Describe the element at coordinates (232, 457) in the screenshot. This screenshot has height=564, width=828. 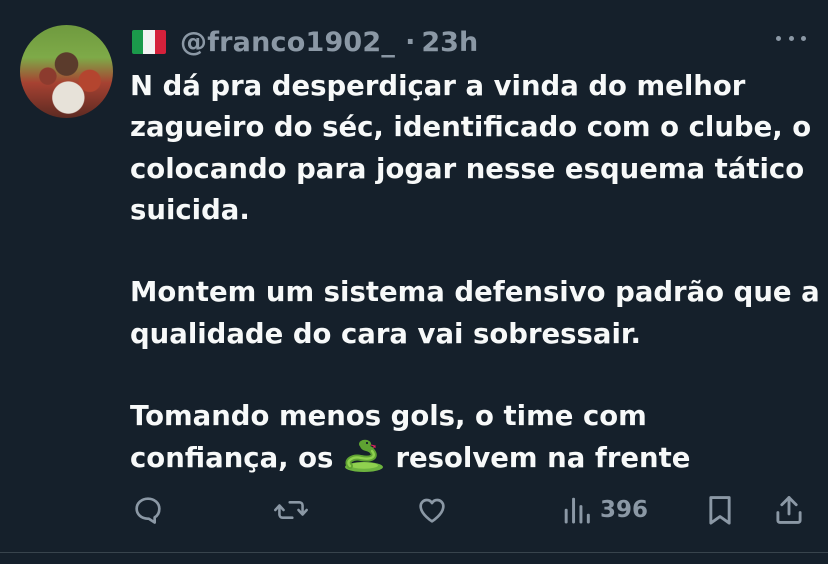
I see `post-text-fragment: confiança, os` at that location.